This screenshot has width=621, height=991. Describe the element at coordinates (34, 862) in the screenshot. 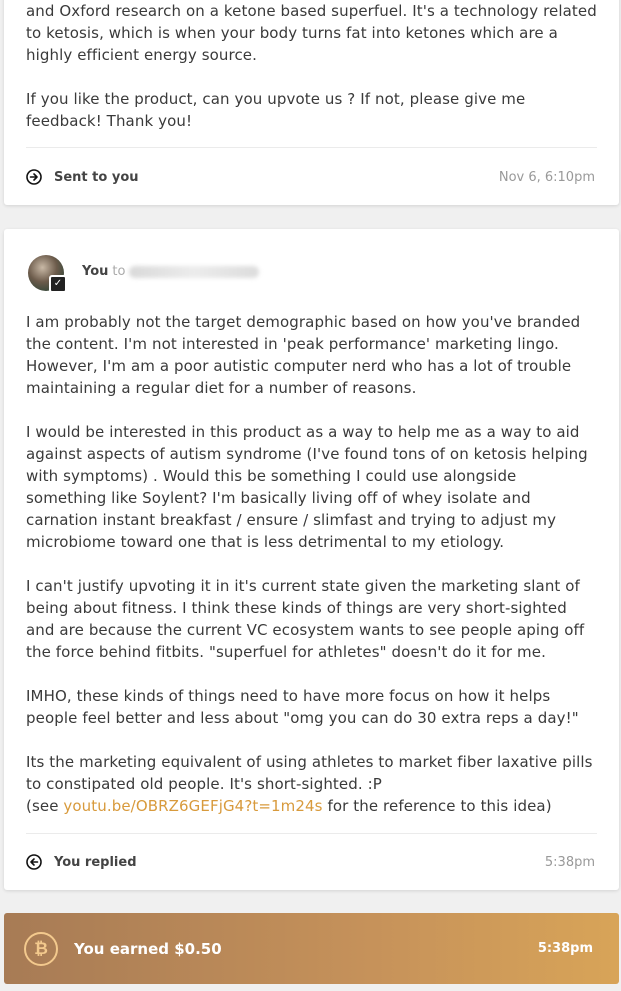

I see `arrow-left-circle-icon` at that location.